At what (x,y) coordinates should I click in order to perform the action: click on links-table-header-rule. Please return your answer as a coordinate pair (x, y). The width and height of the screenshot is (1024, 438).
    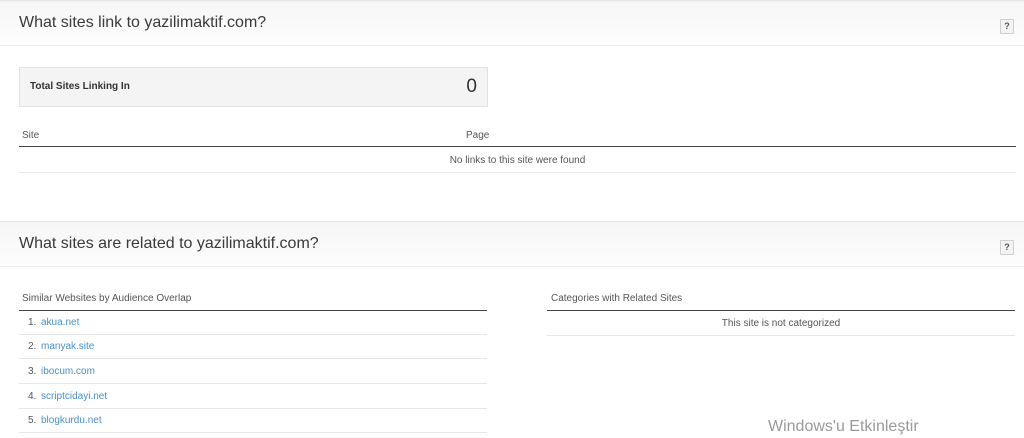
    Looking at the image, I should click on (517, 146).